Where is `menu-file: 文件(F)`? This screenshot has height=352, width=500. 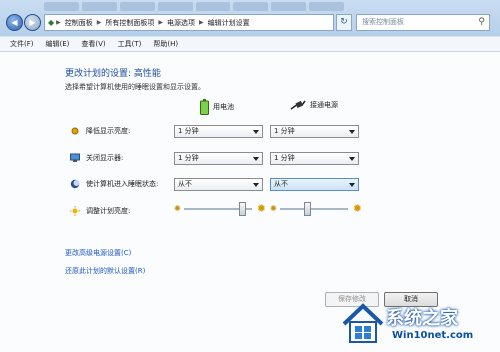
menu-file: 文件(F) is located at coordinates (22, 44).